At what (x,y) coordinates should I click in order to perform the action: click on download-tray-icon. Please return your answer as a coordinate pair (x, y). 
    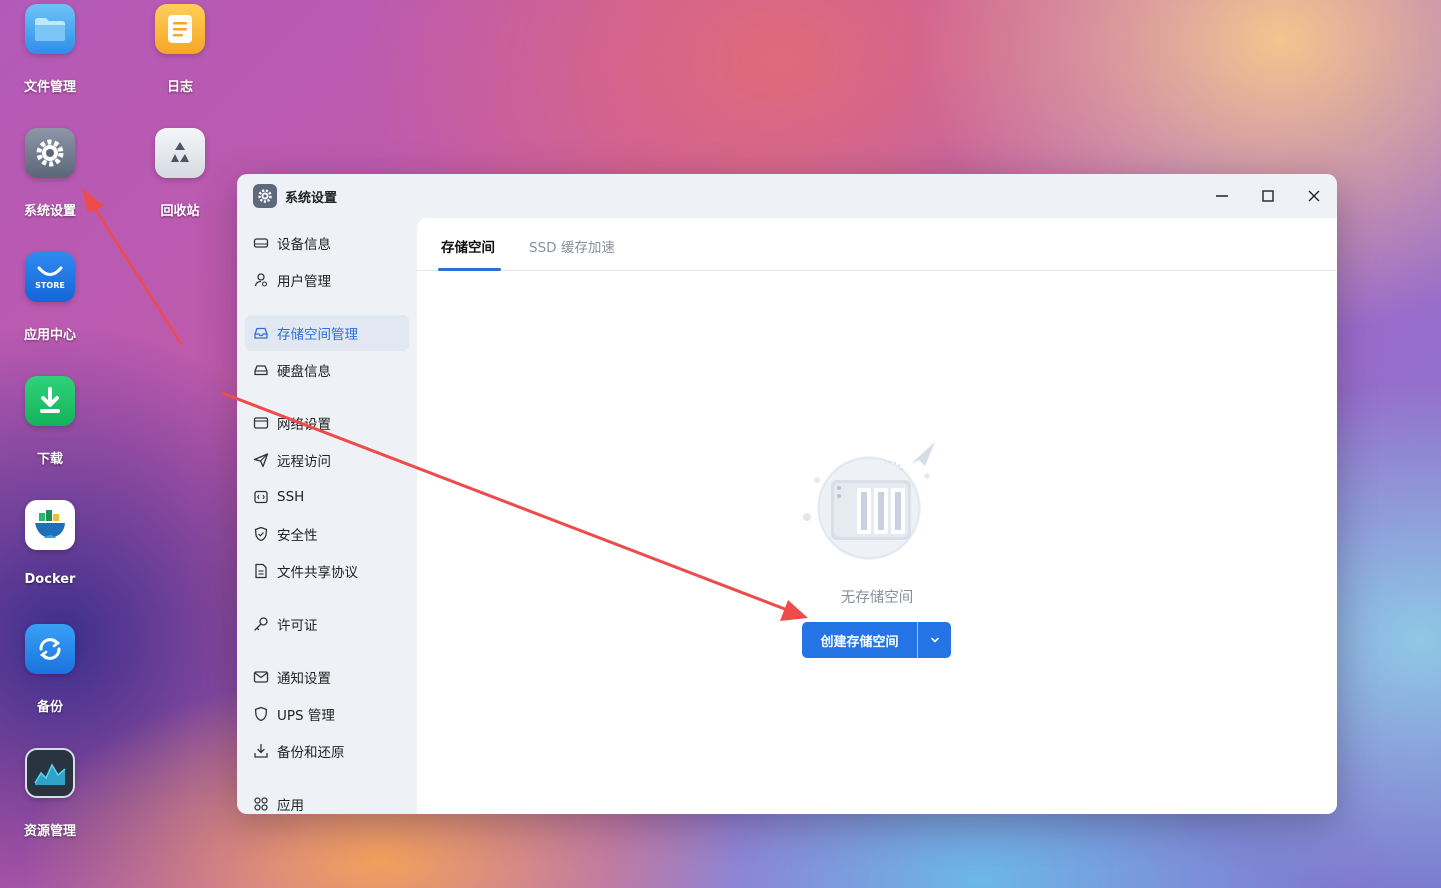
    Looking at the image, I should click on (261, 751).